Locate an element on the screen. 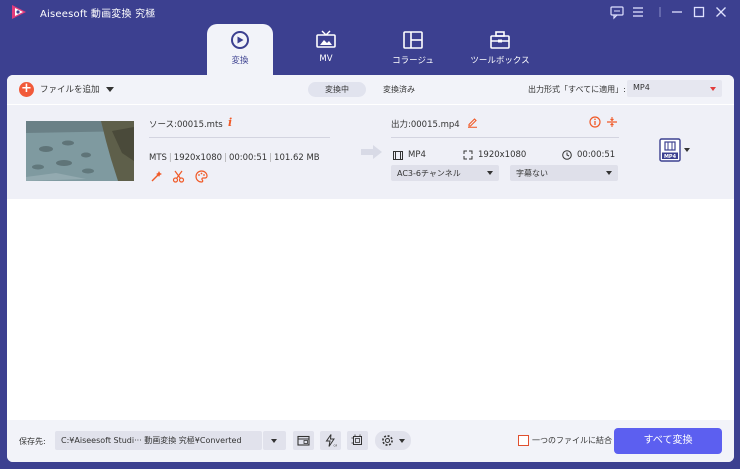  chip-off-icon is located at coordinates (356, 439).